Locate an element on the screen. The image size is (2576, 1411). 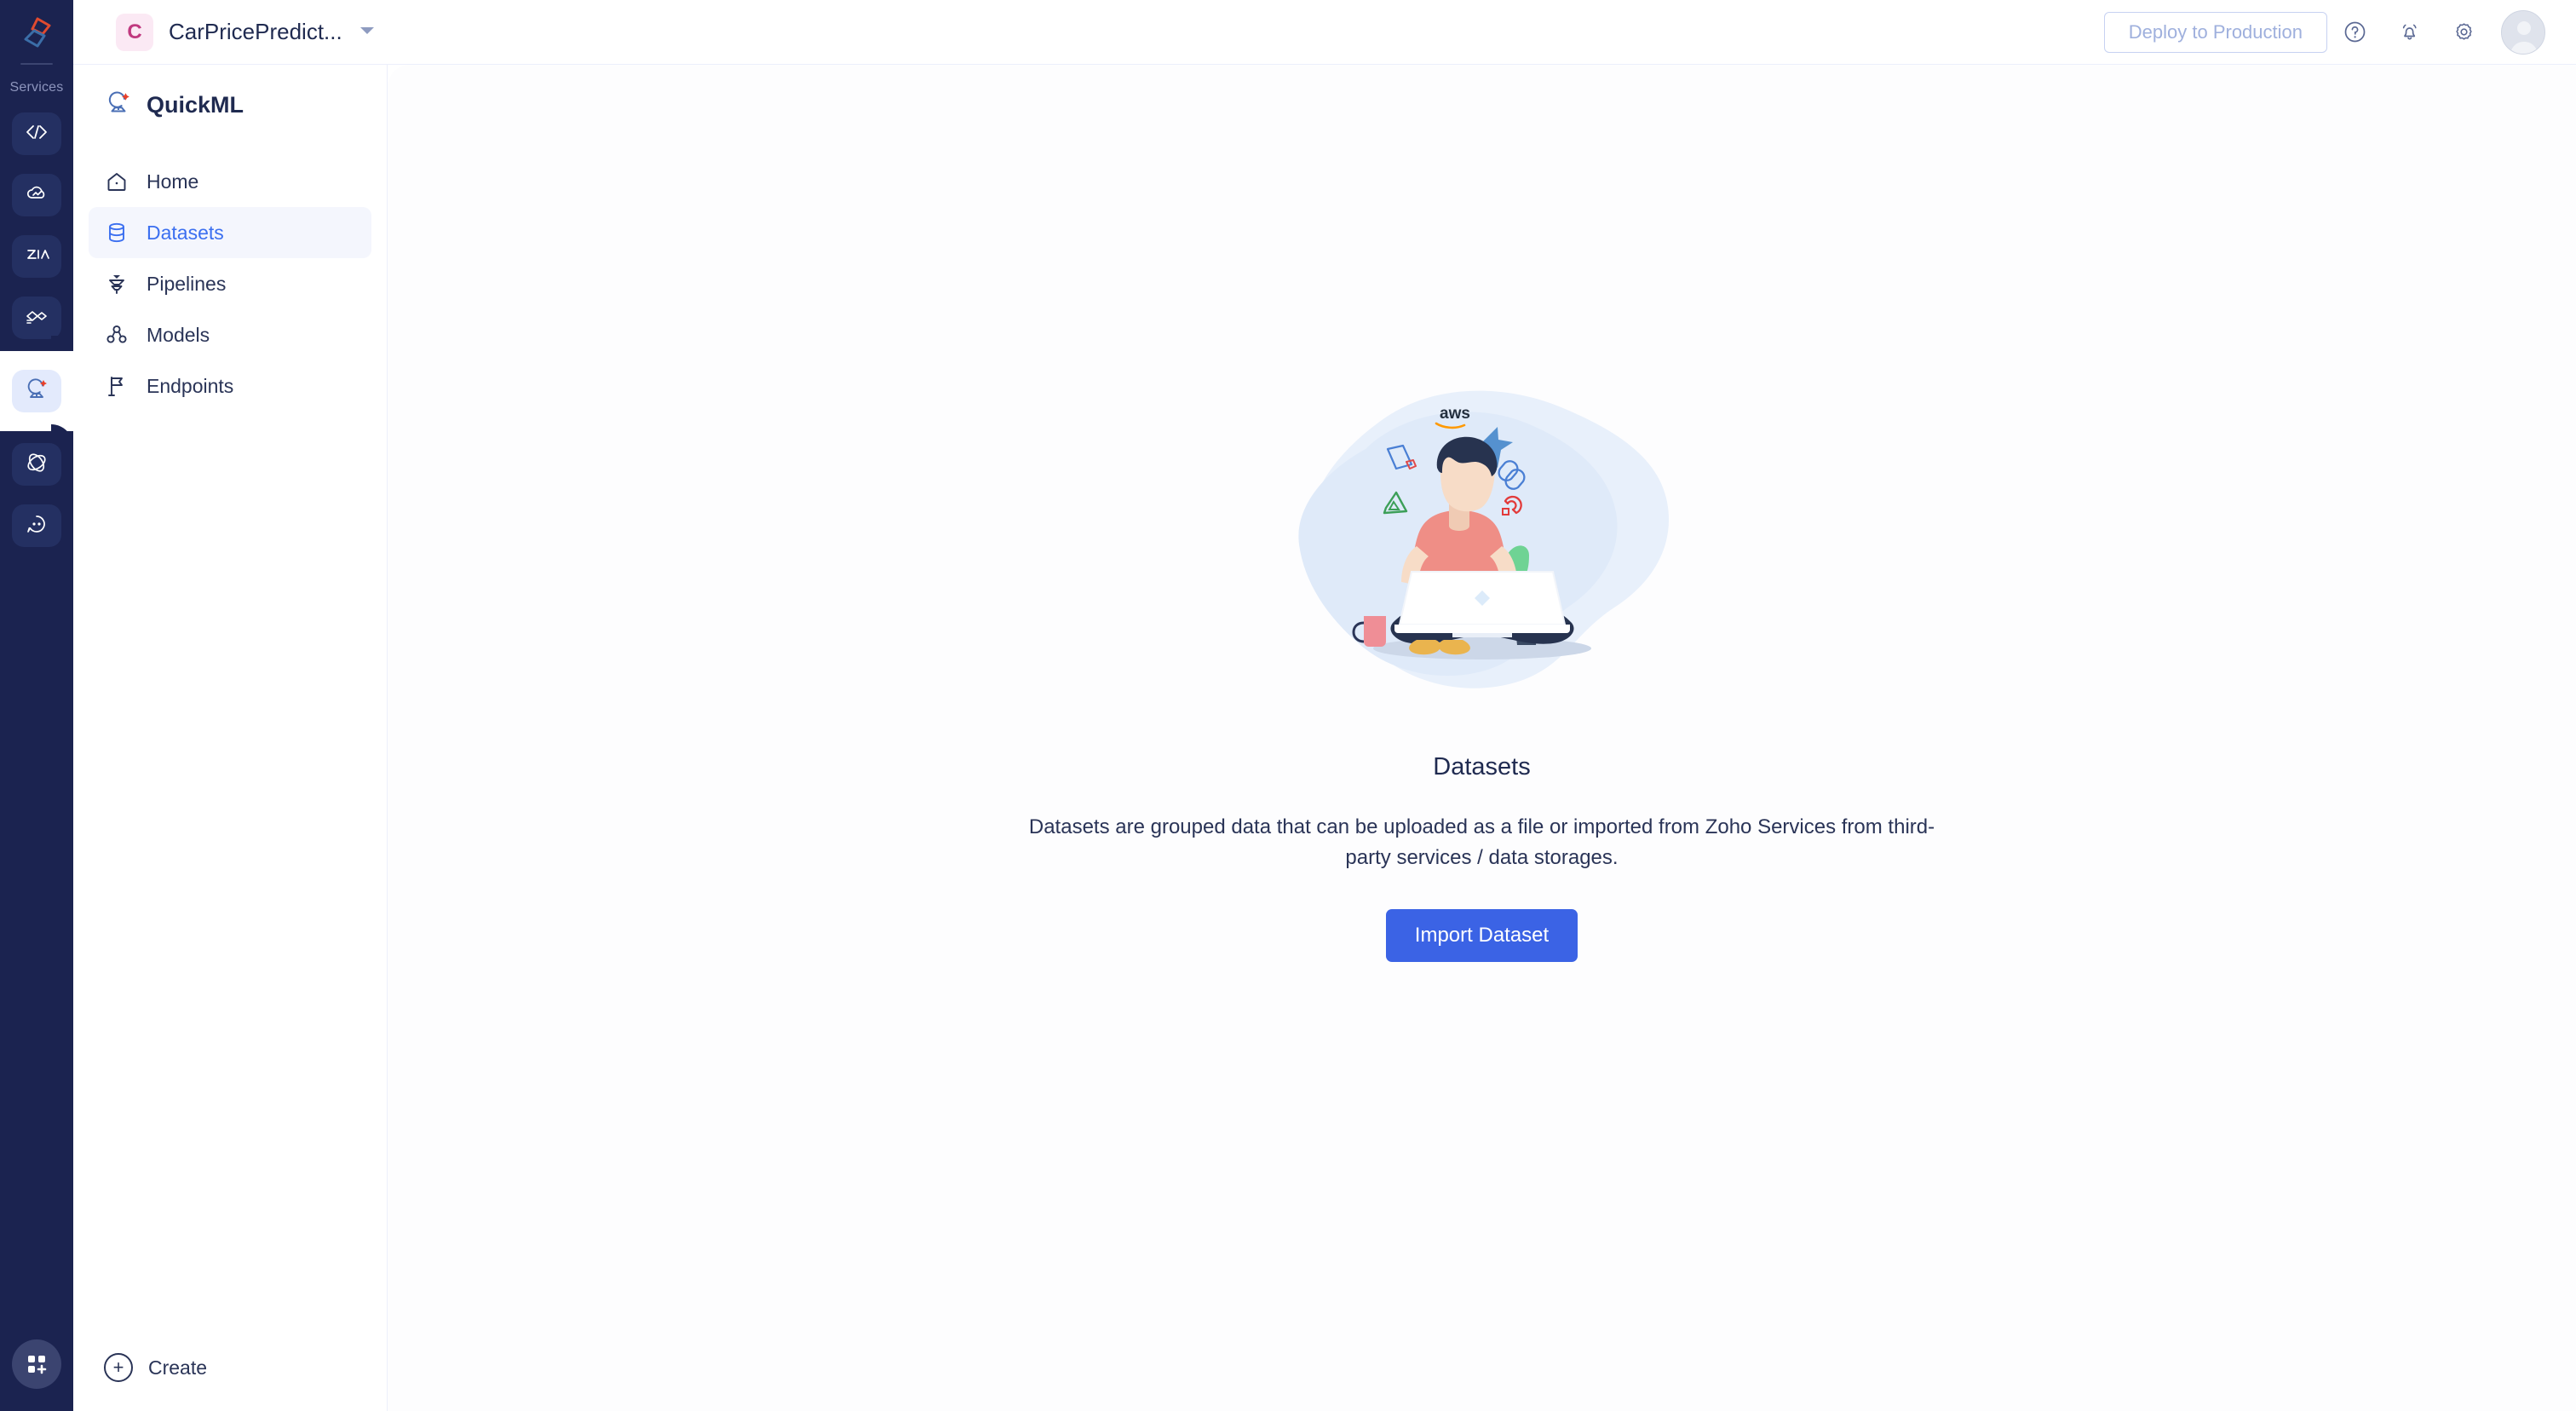
rail-item-zia is located at coordinates (36, 256).